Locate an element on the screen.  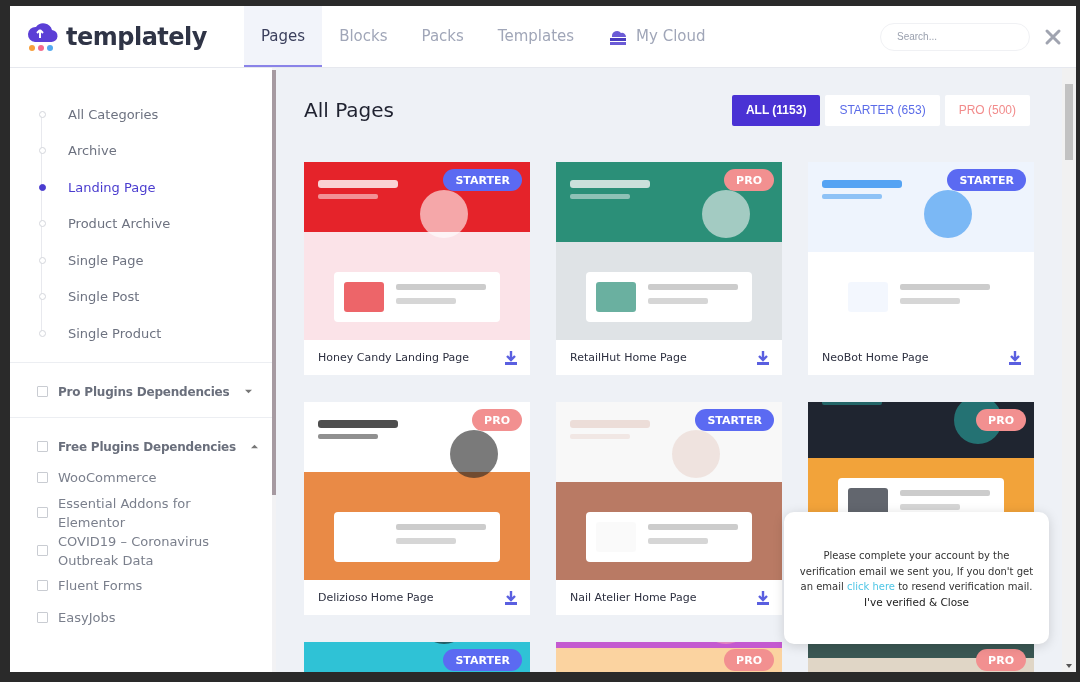
category-item: Single Page is located at coordinates (106, 260).